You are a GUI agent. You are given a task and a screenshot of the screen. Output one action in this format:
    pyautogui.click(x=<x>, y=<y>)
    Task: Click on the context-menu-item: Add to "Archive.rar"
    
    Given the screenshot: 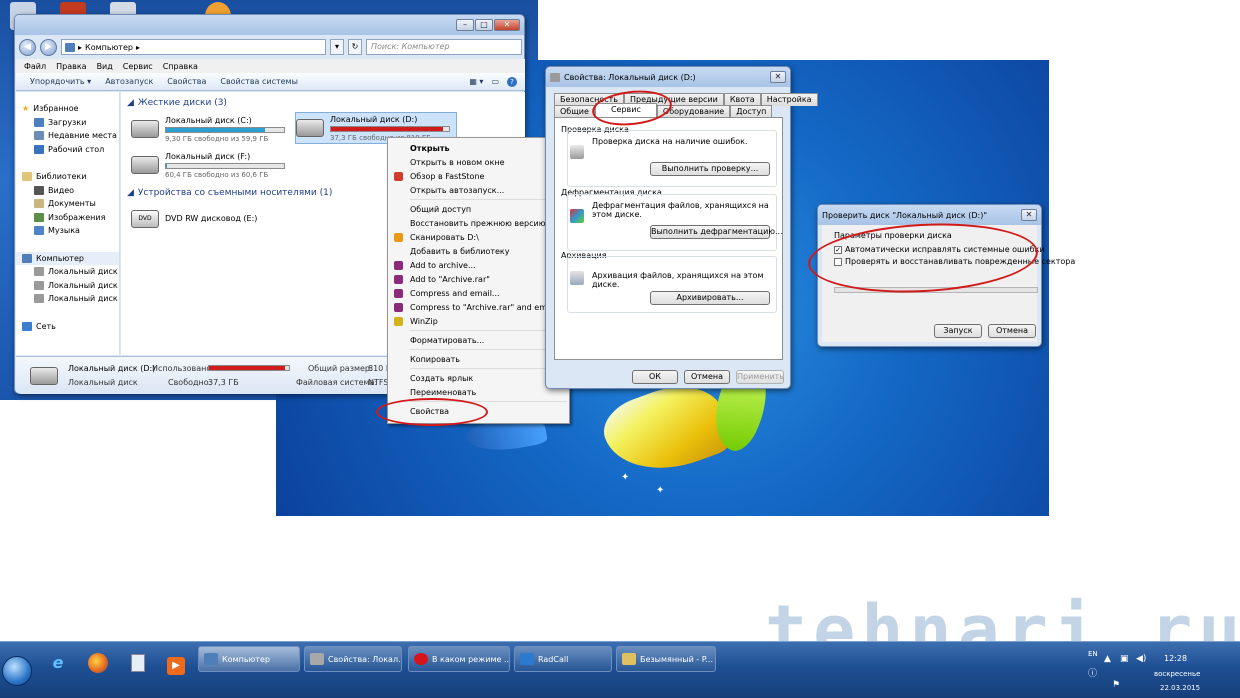 What is the action you would take?
    pyautogui.click(x=478, y=279)
    